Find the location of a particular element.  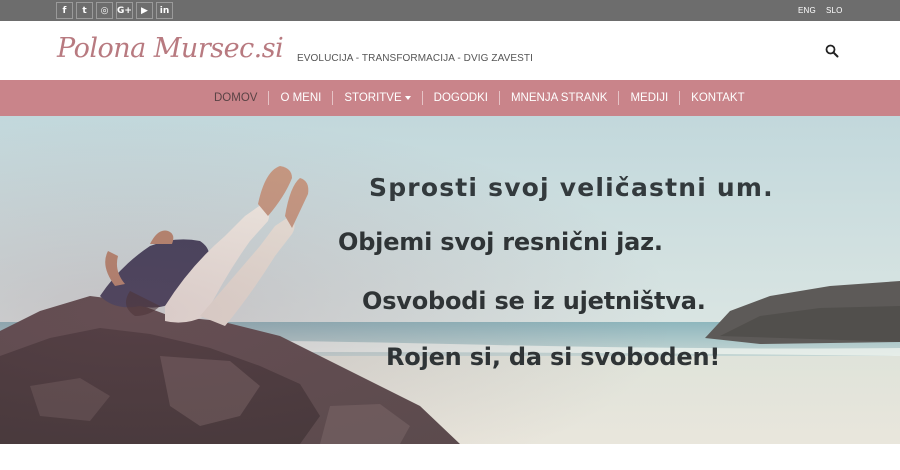

nav-item-kontakt: KONTAKT is located at coordinates (717, 98).